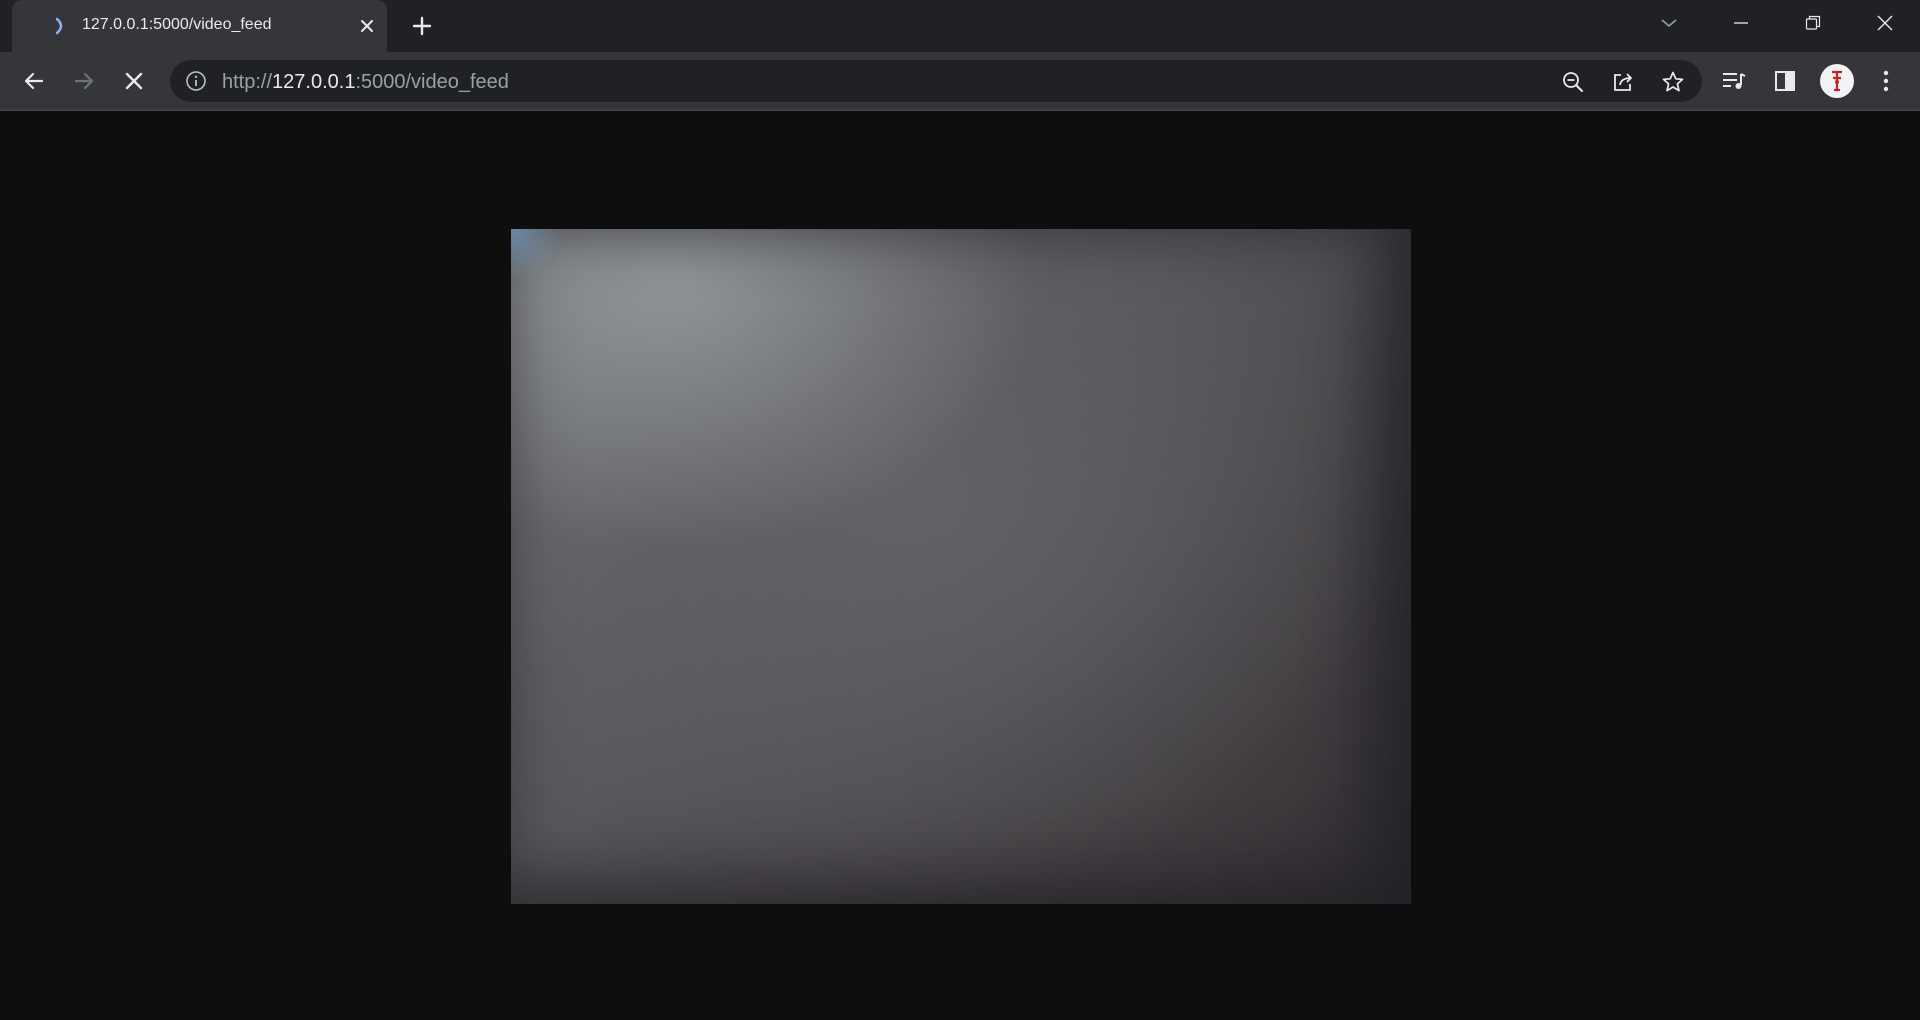 This screenshot has height=1020, width=1920. I want to click on stop-loading-icon, so click(134, 81).